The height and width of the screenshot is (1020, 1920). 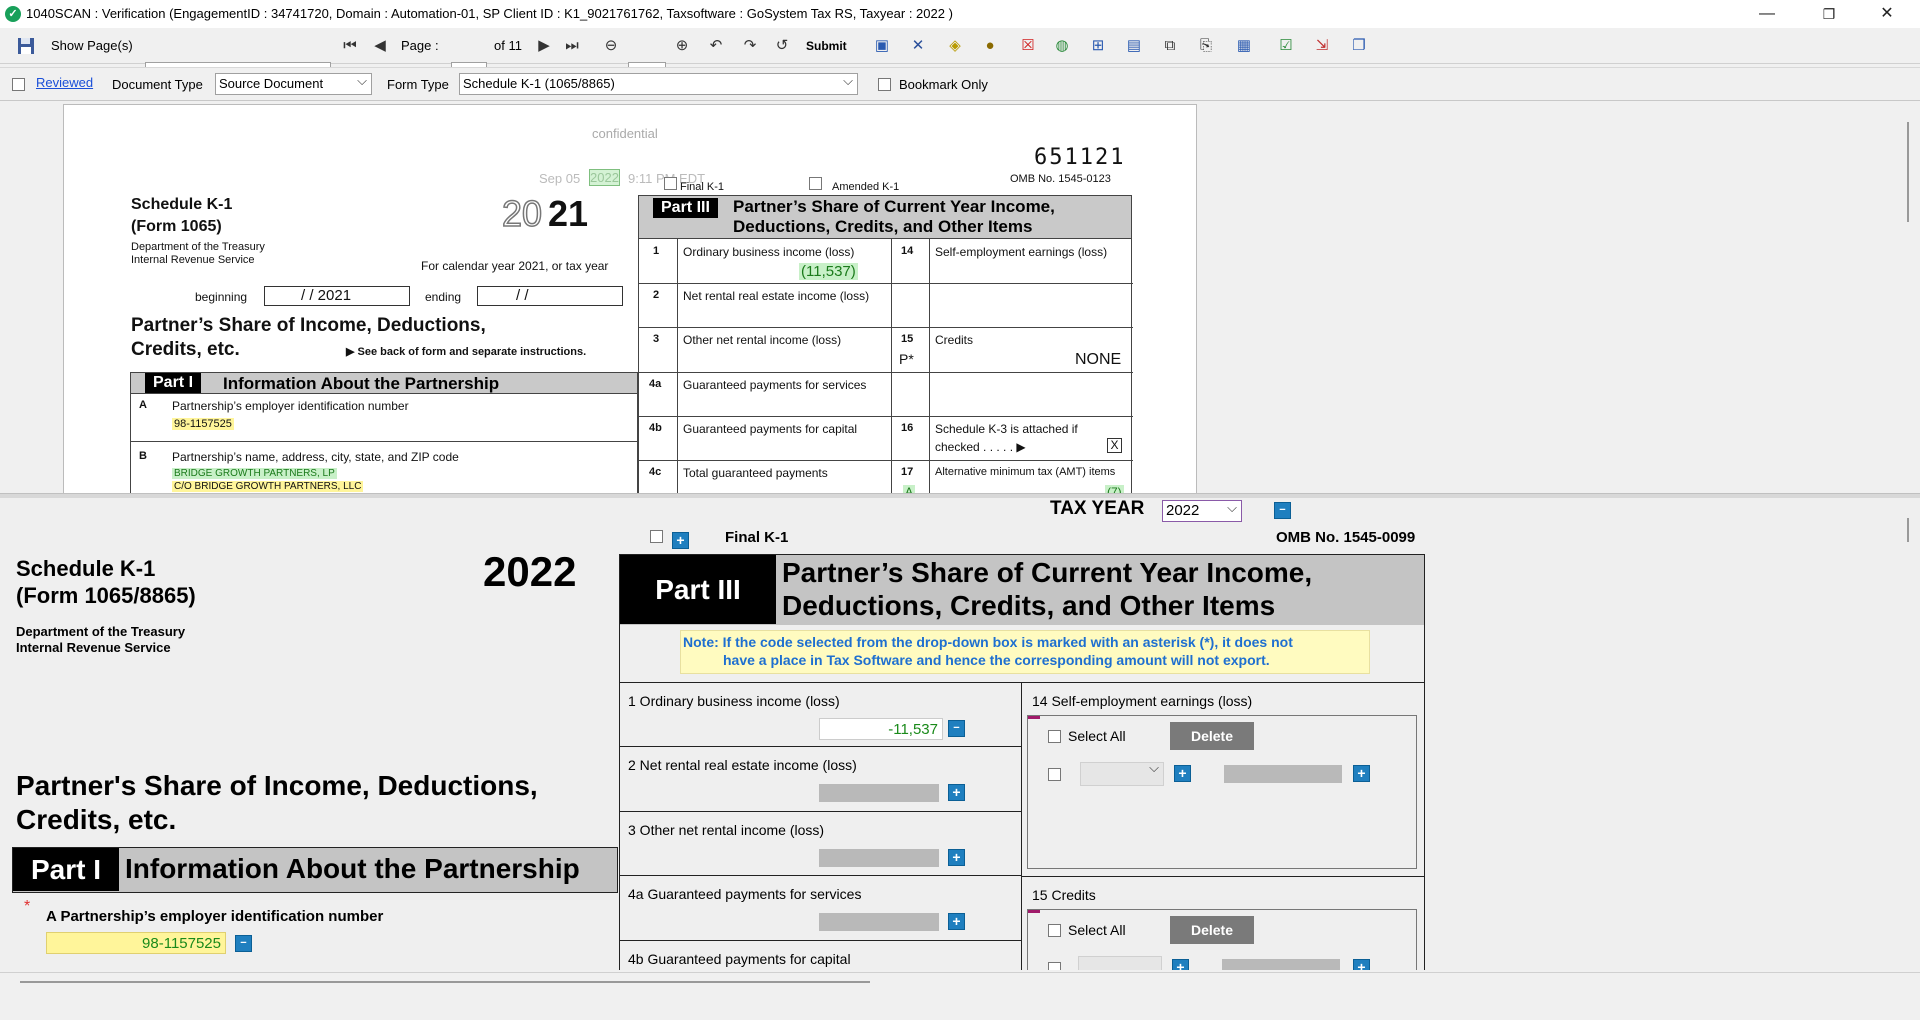 What do you see at coordinates (782, 46) in the screenshot?
I see `undo-icon: ↺` at bounding box center [782, 46].